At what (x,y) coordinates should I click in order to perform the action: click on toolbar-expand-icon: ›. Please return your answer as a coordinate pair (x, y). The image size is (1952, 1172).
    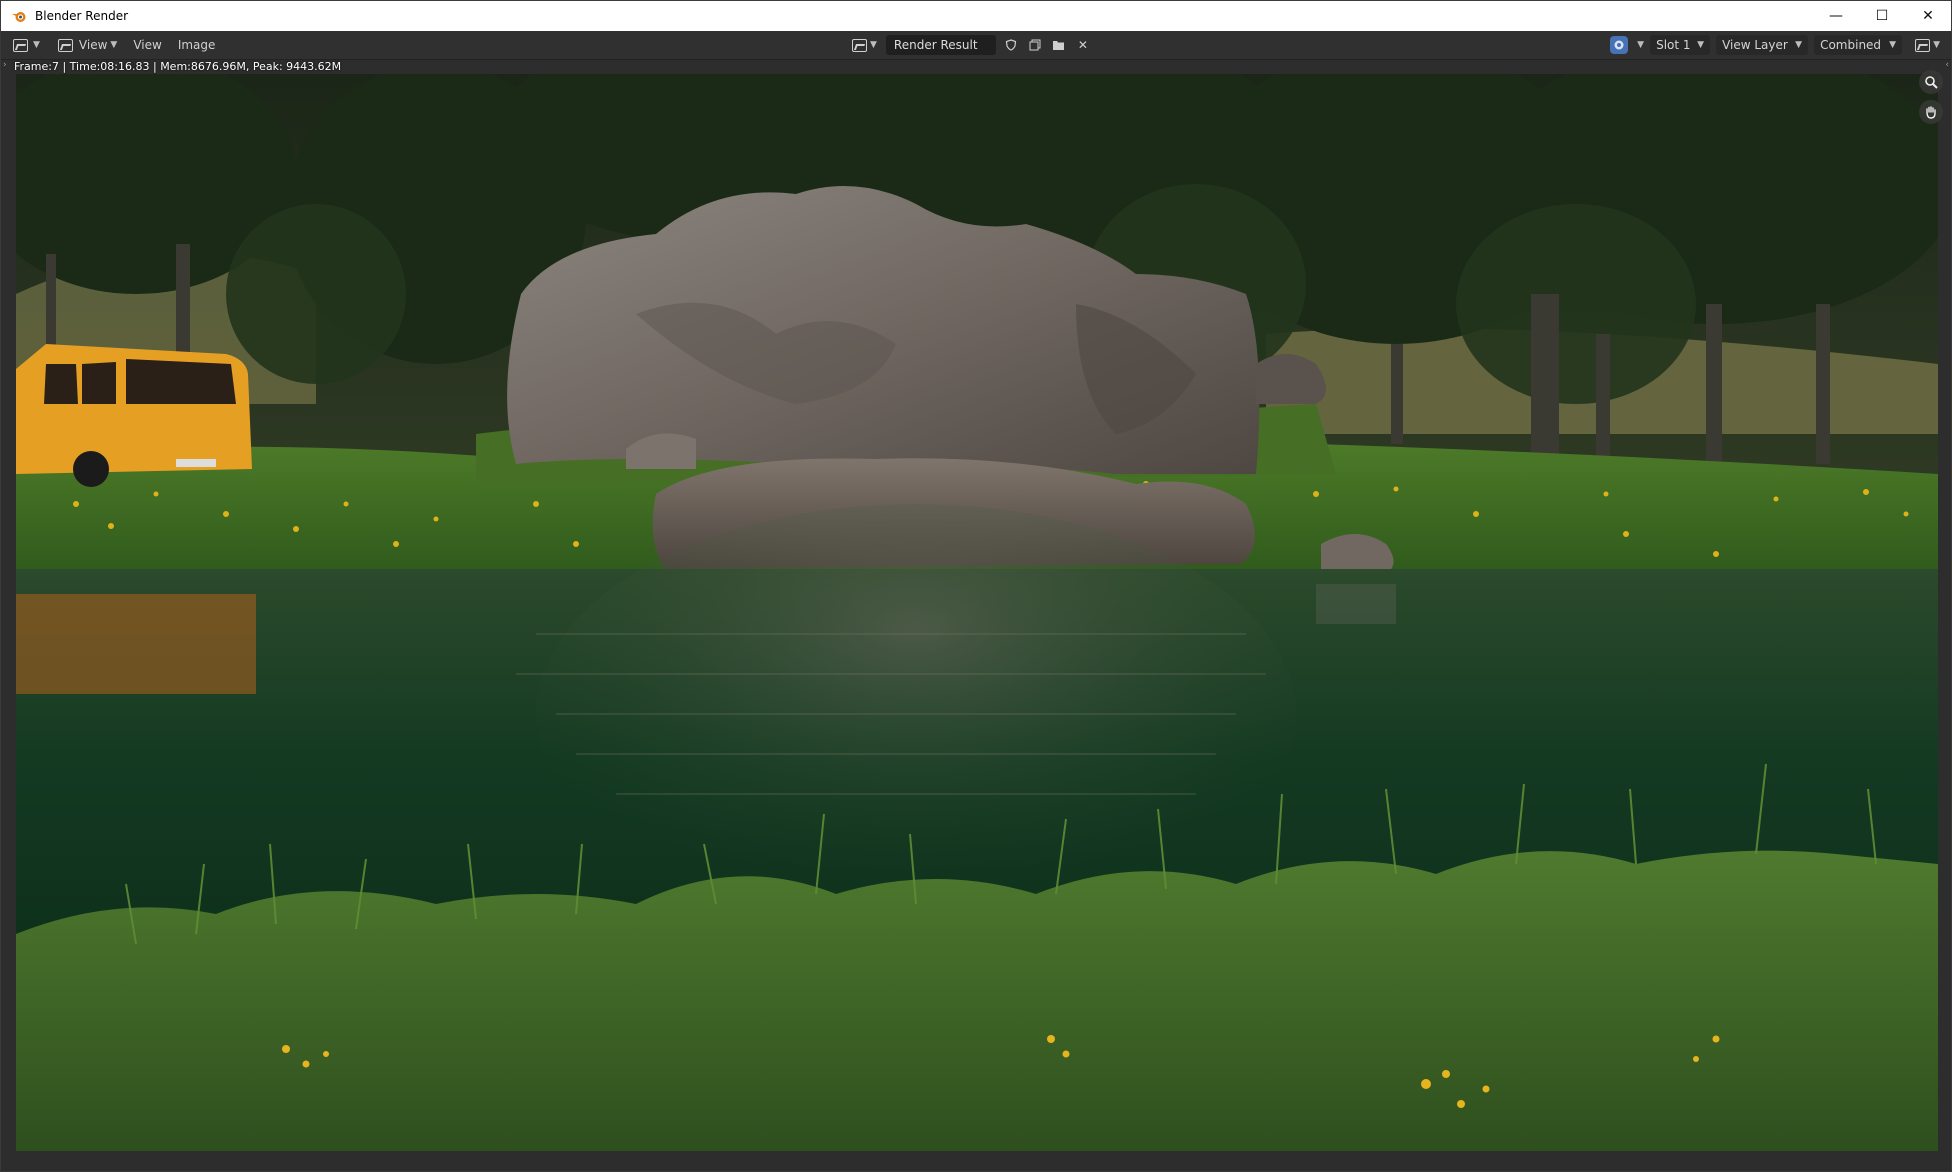
    Looking at the image, I should click on (5, 65).